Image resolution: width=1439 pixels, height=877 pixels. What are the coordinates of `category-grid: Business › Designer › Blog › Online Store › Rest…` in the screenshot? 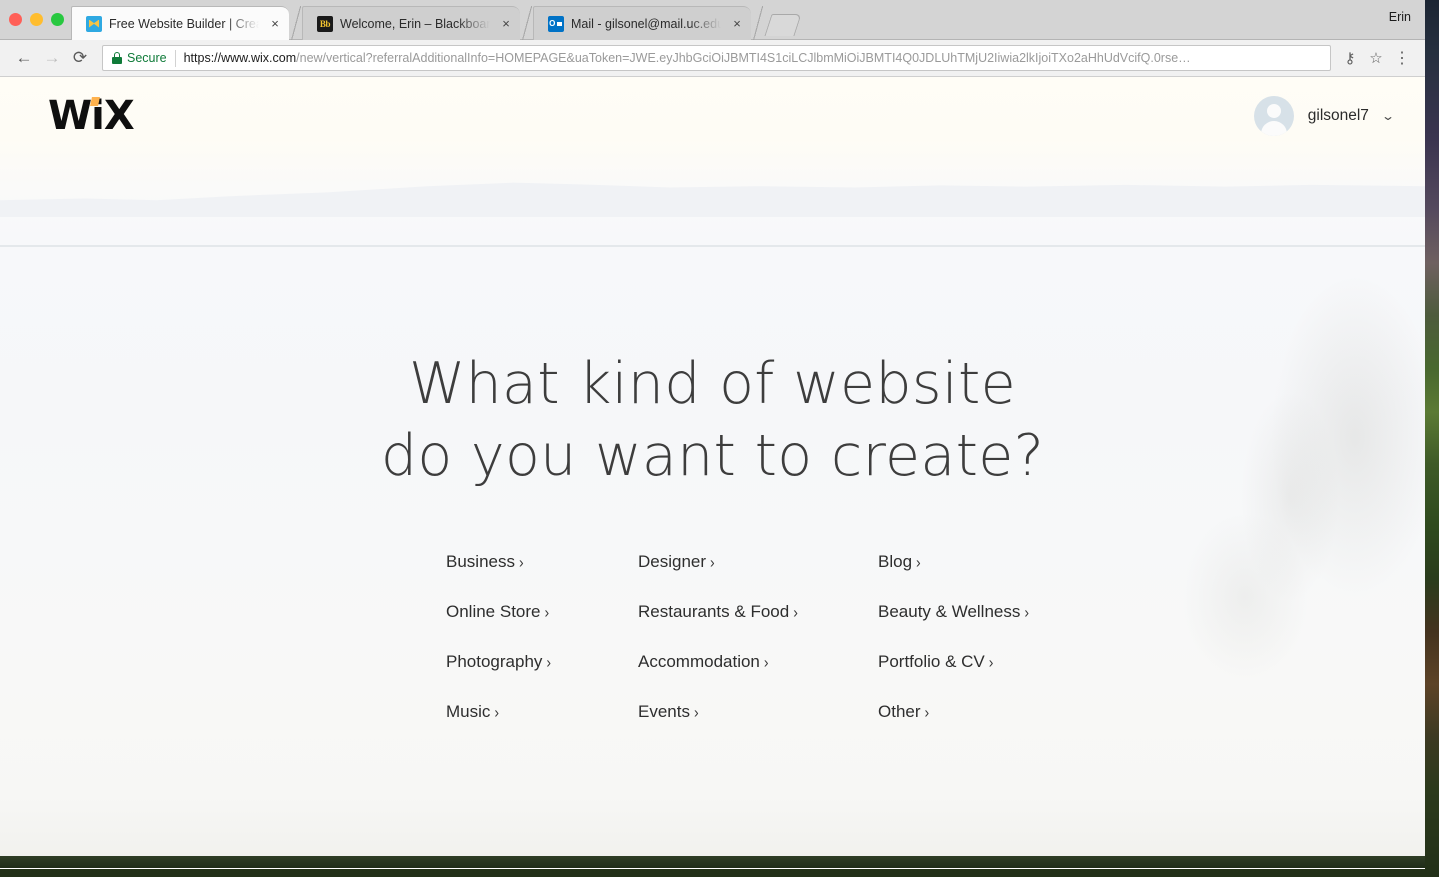 It's located at (737, 637).